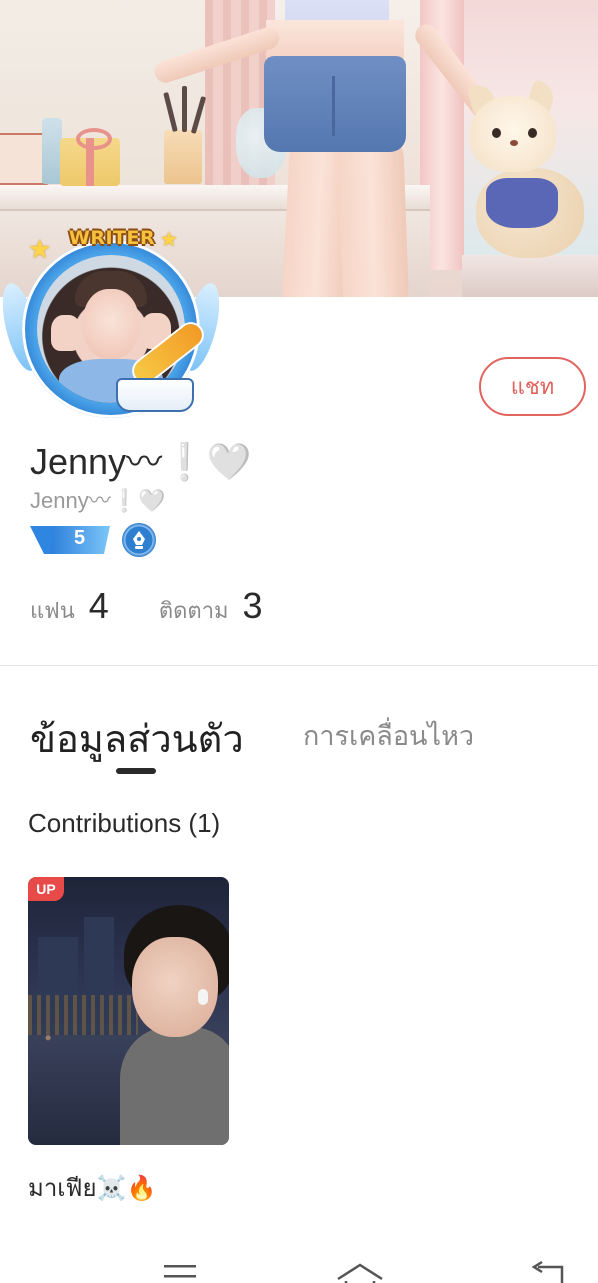 This screenshot has height=1283, width=598. I want to click on username: Jenny〰❕🤍, so click(98, 500).